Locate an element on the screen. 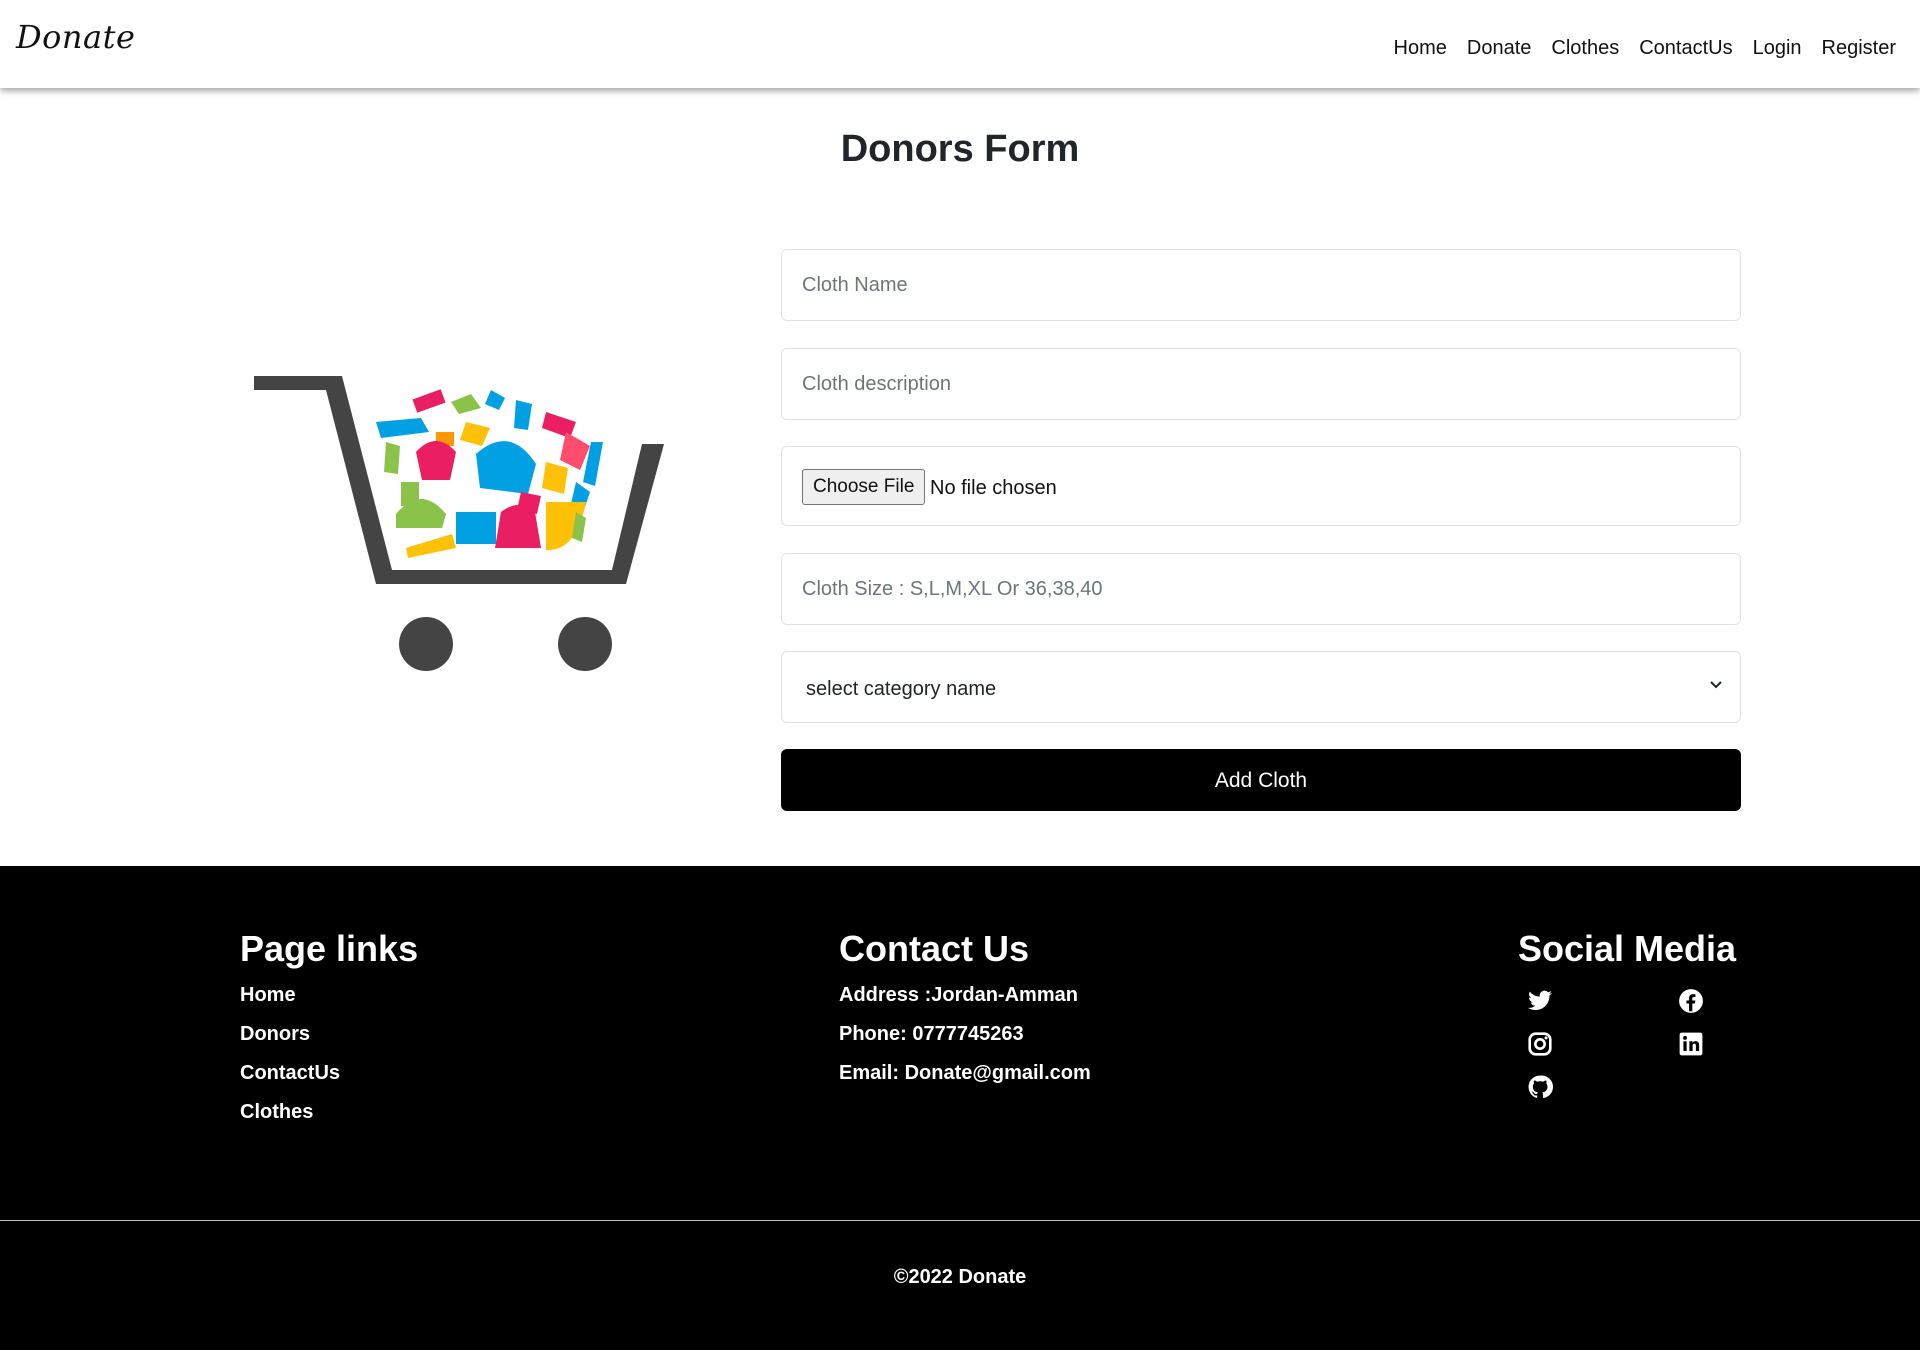 Image resolution: width=1920 pixels, height=1350 pixels. nav-link-register: Register is located at coordinates (1859, 48).